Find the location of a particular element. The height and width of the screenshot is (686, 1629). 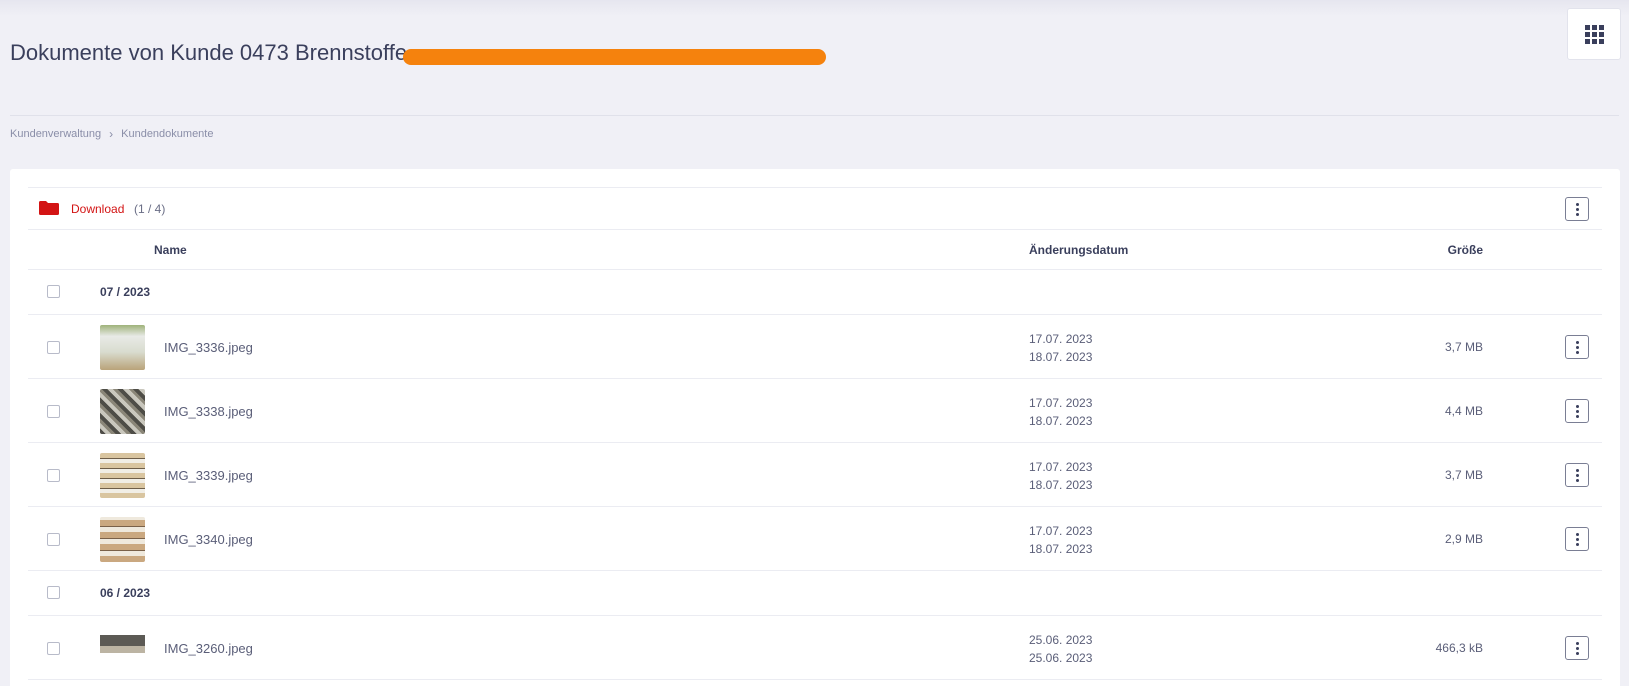

folder-page-count: (1 / 4) is located at coordinates (150, 209).